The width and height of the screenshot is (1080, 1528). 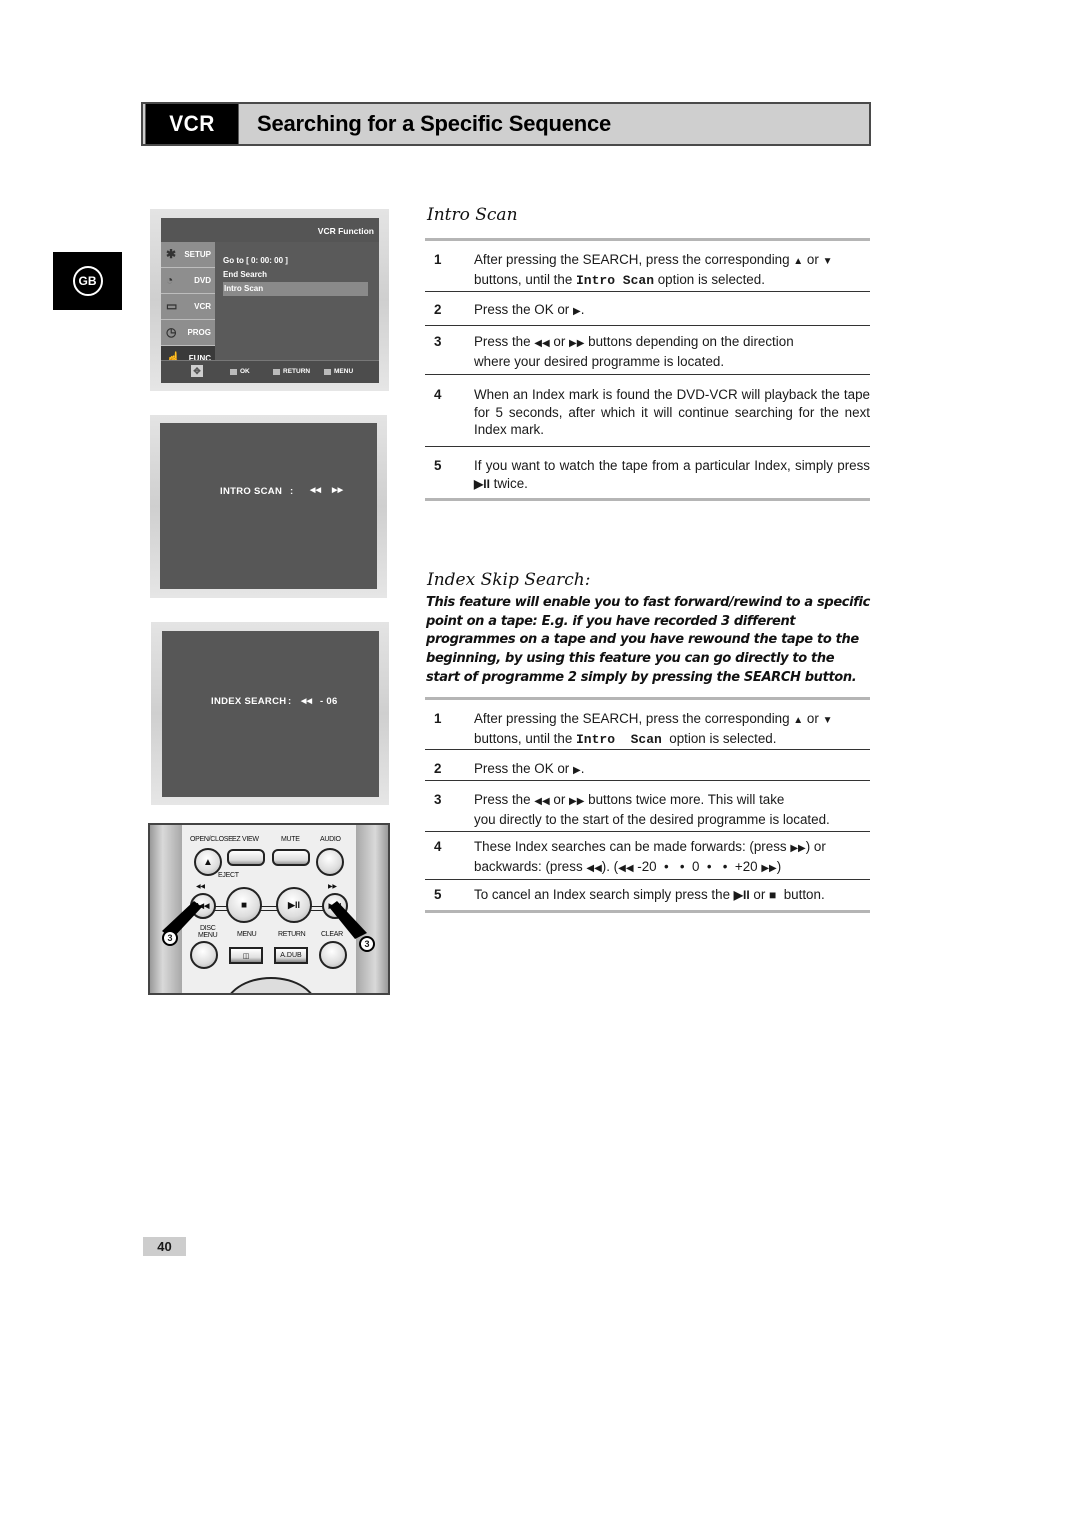 I want to click on step-text: Press the OK or ▶., so click(x=529, y=768).